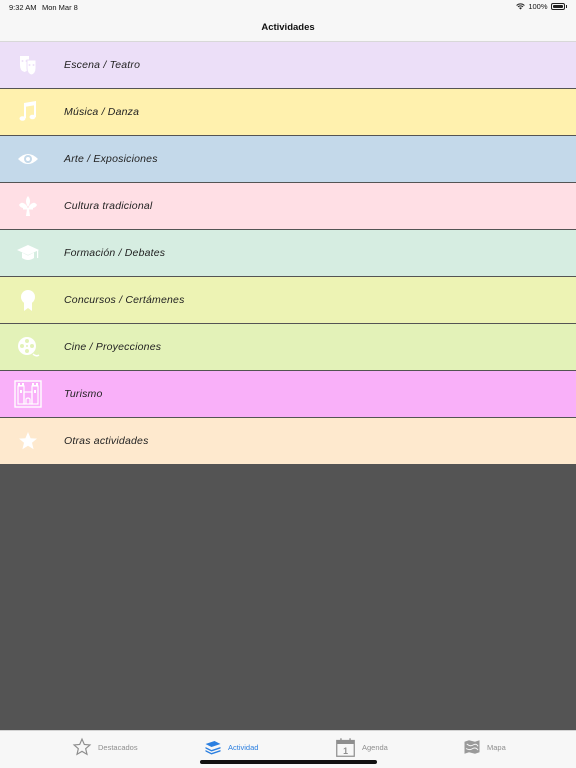  Describe the element at coordinates (60, 7) in the screenshot. I see `status-date: Mon Mar 8` at that location.